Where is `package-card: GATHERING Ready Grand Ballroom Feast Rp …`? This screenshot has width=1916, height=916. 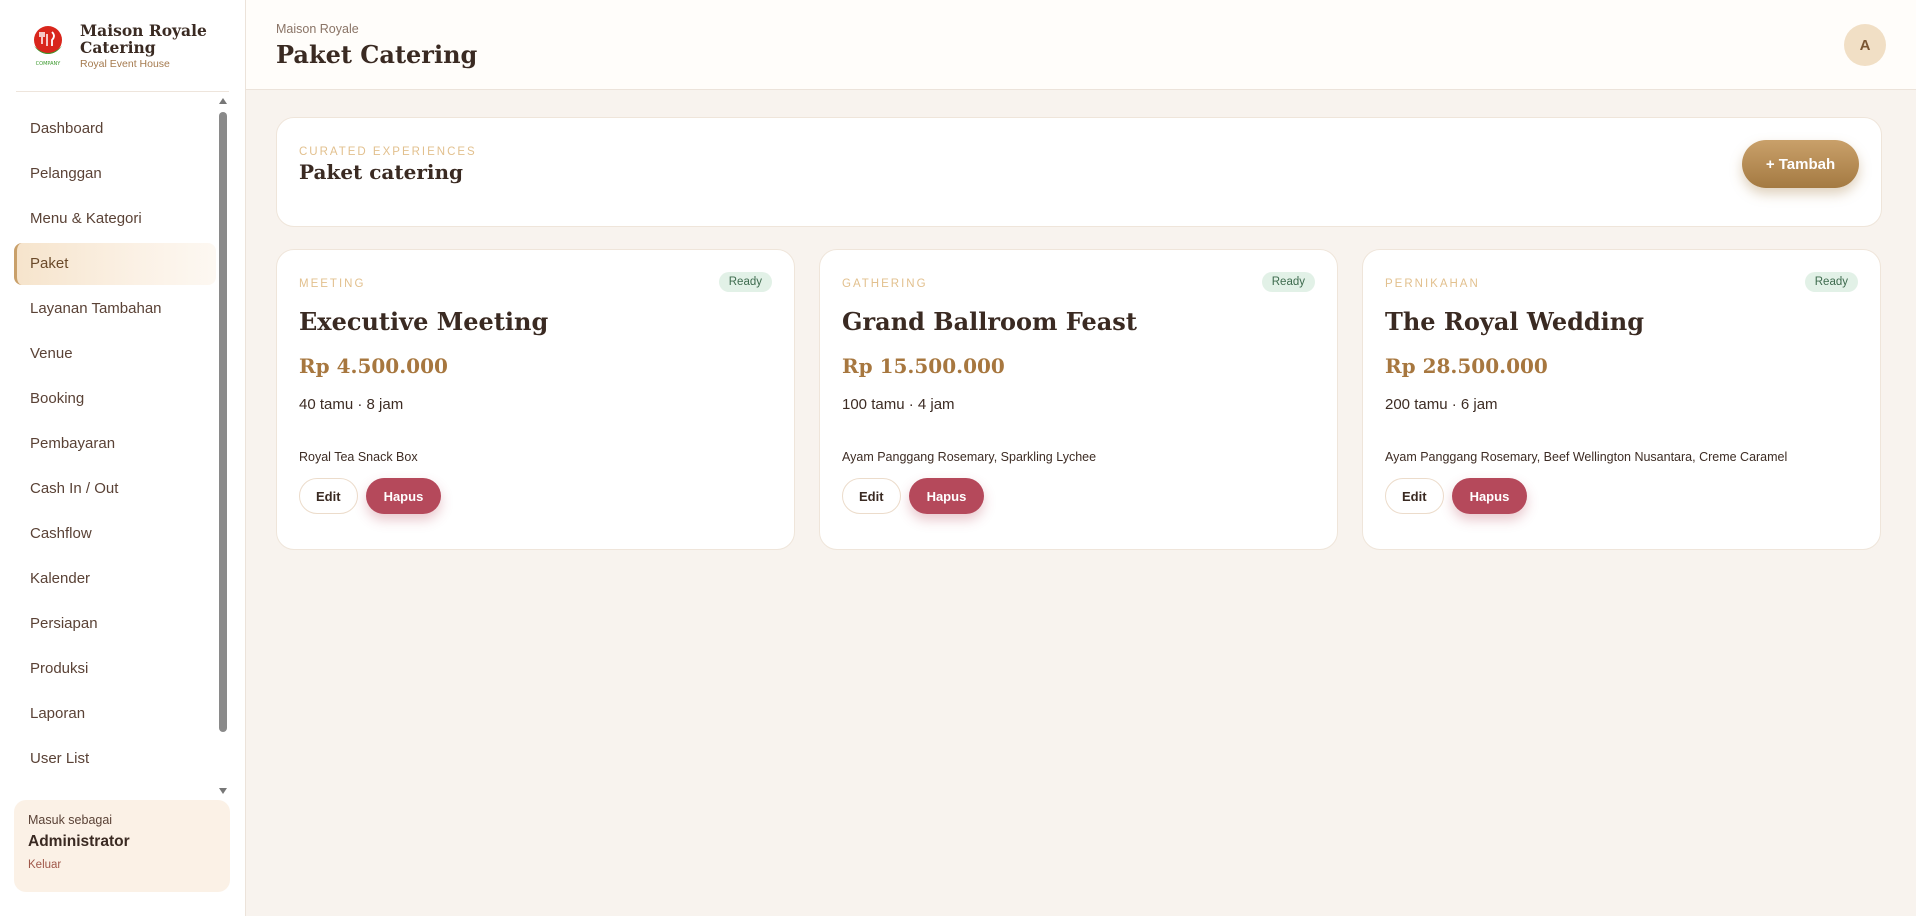 package-card: GATHERING Ready Grand Ballroom Feast Rp … is located at coordinates (1078, 399).